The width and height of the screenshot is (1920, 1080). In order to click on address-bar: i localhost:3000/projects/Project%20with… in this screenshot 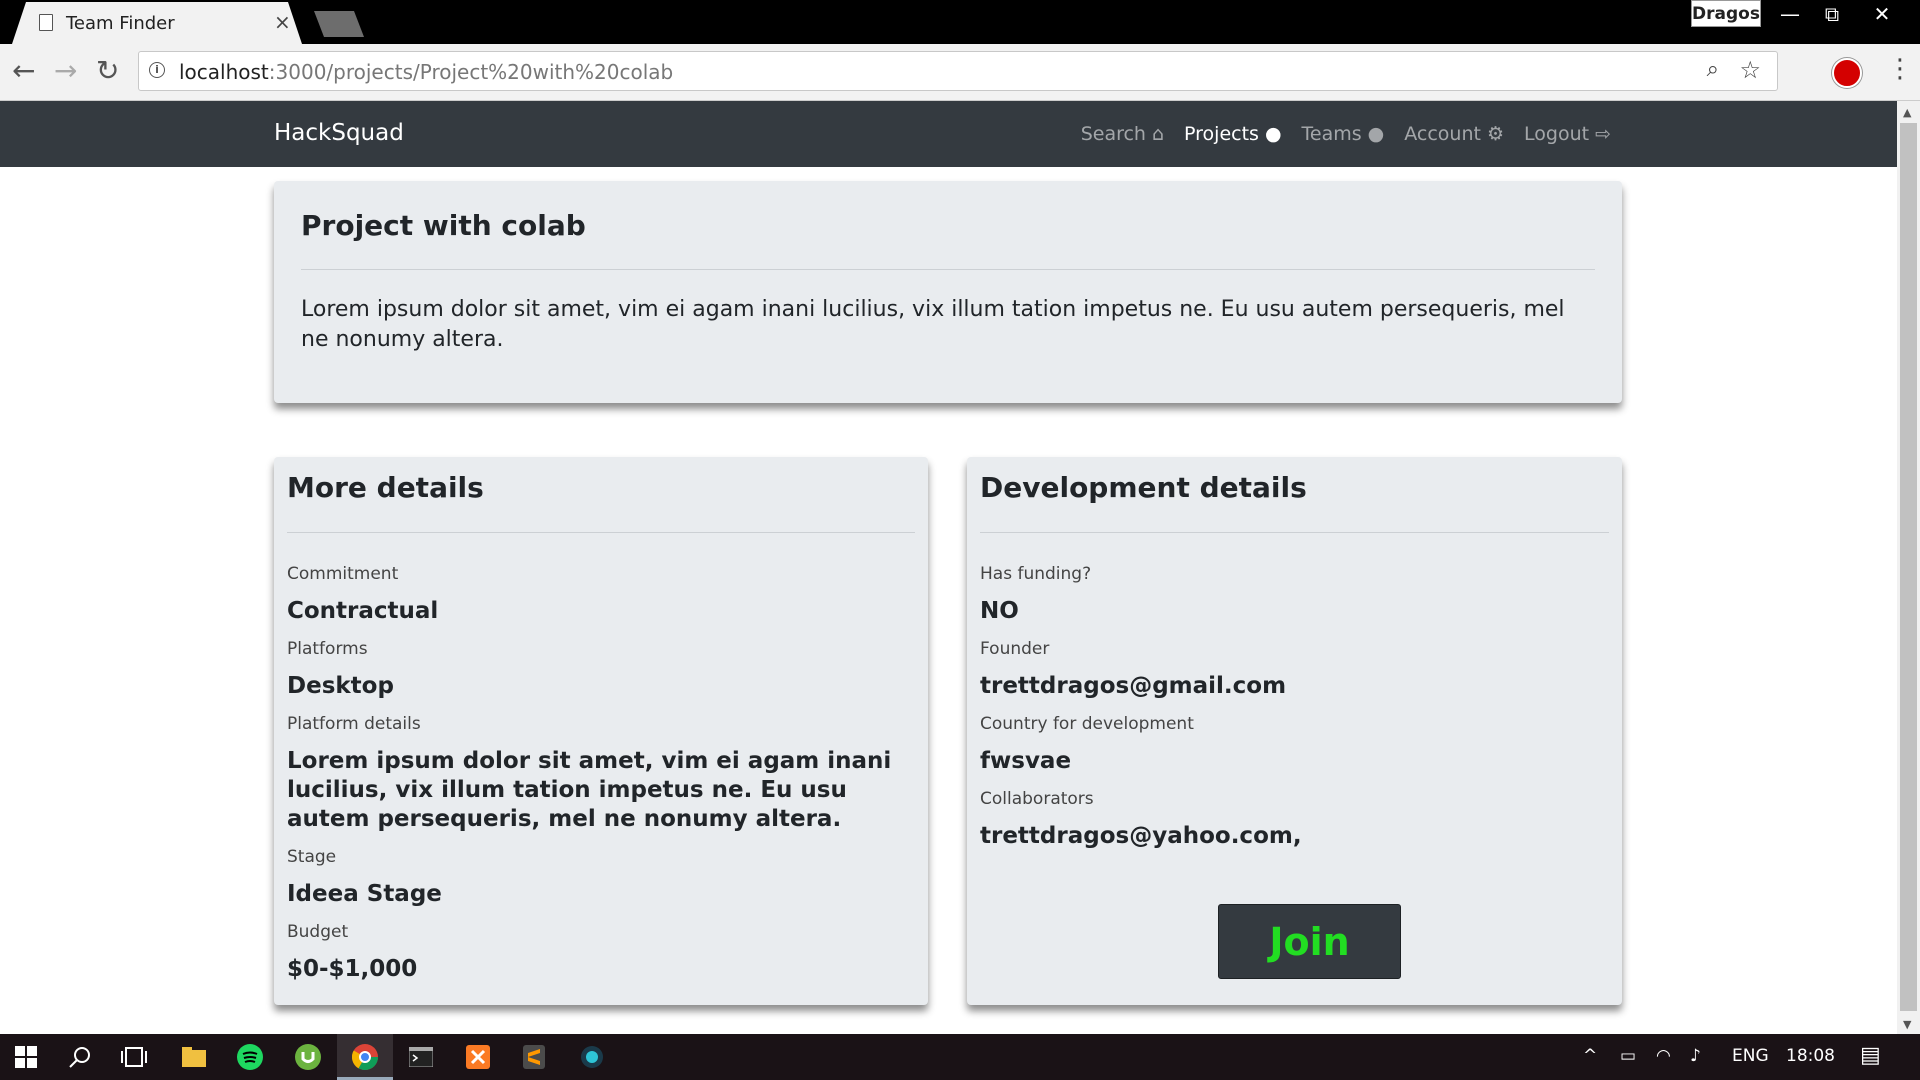, I will do `click(958, 71)`.